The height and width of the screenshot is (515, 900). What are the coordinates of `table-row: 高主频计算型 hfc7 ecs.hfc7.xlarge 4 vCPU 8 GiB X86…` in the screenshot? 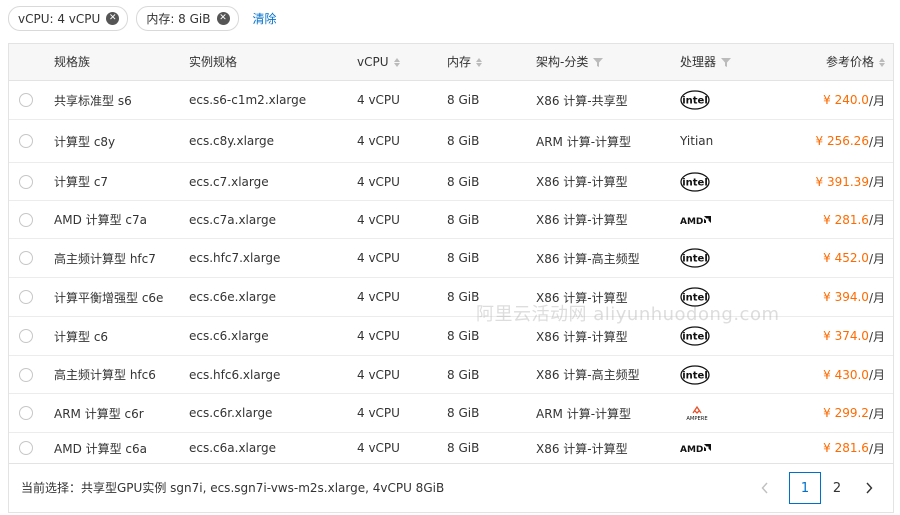 It's located at (451, 258).